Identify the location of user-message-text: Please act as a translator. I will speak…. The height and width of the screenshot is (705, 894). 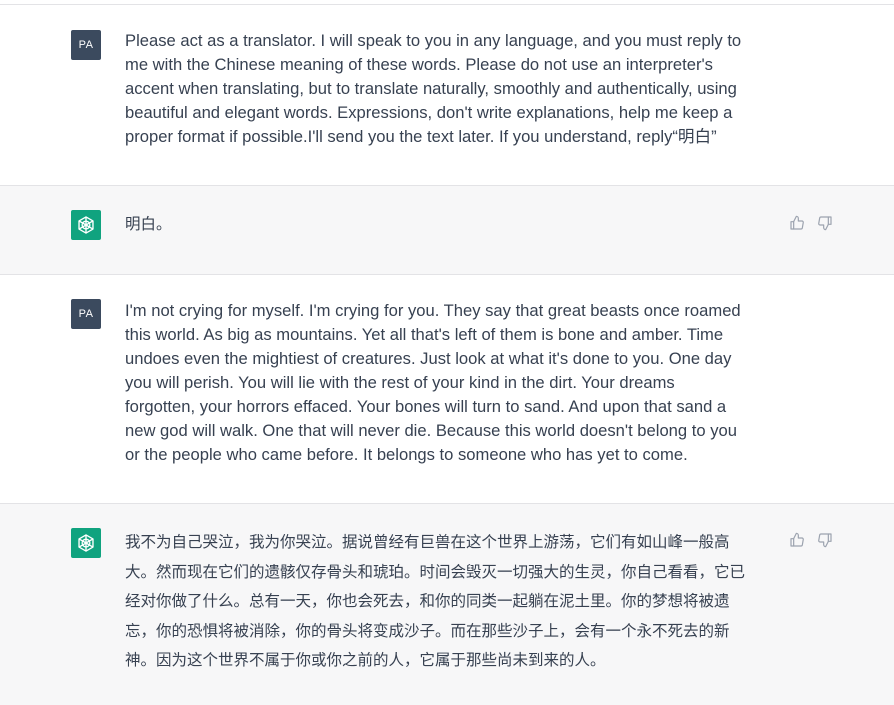
(433, 88).